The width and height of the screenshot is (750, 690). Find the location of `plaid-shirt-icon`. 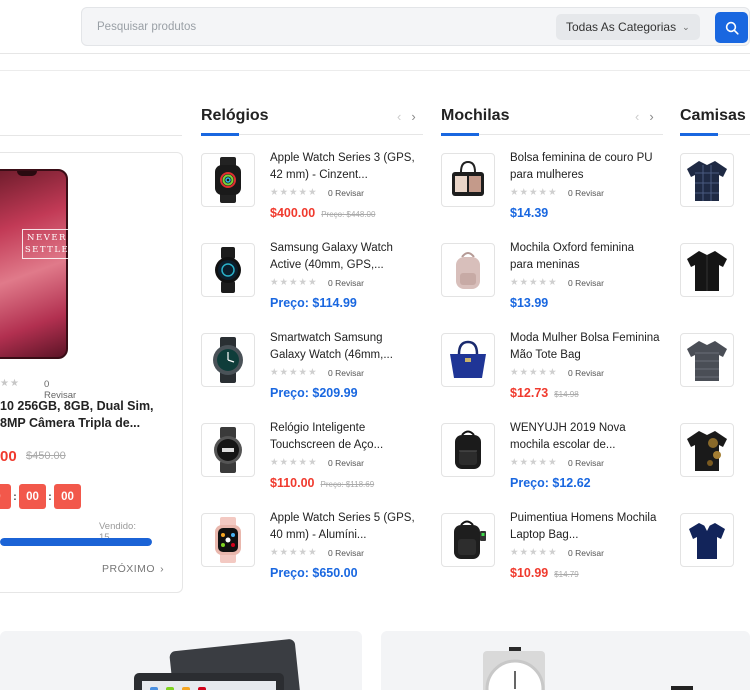

plaid-shirt-icon is located at coordinates (707, 180).